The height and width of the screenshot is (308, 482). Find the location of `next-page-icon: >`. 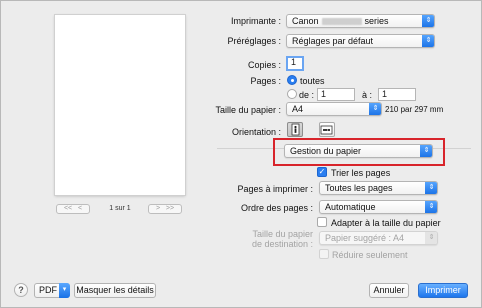

next-page-icon: > is located at coordinates (158, 208).